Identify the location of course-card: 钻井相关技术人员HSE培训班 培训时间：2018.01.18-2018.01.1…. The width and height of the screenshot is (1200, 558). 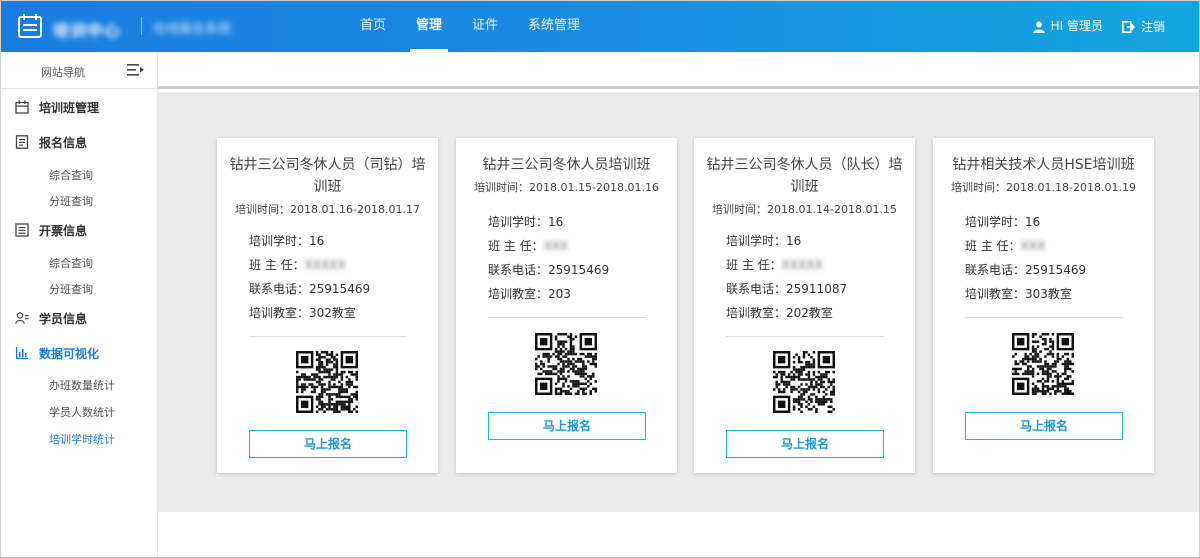
(1043, 305).